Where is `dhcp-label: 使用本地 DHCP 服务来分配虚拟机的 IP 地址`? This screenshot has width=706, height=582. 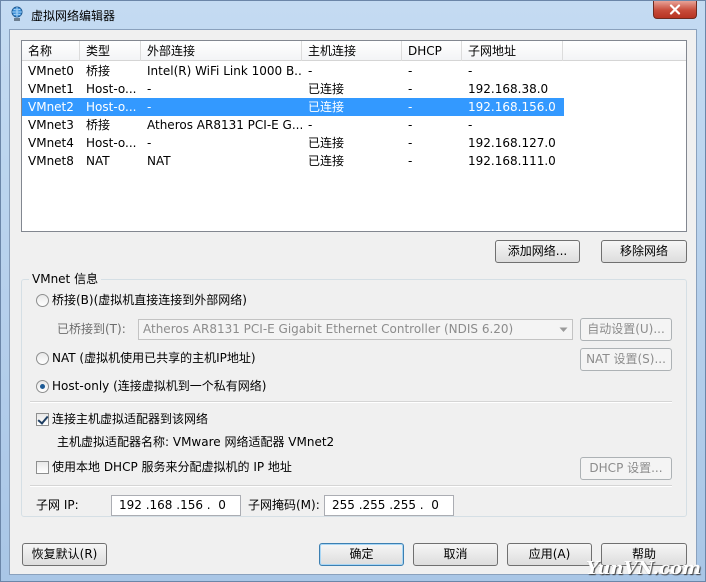 dhcp-label: 使用本地 DHCP 服务来分配虚拟机的 IP 地址 is located at coordinates (172, 467).